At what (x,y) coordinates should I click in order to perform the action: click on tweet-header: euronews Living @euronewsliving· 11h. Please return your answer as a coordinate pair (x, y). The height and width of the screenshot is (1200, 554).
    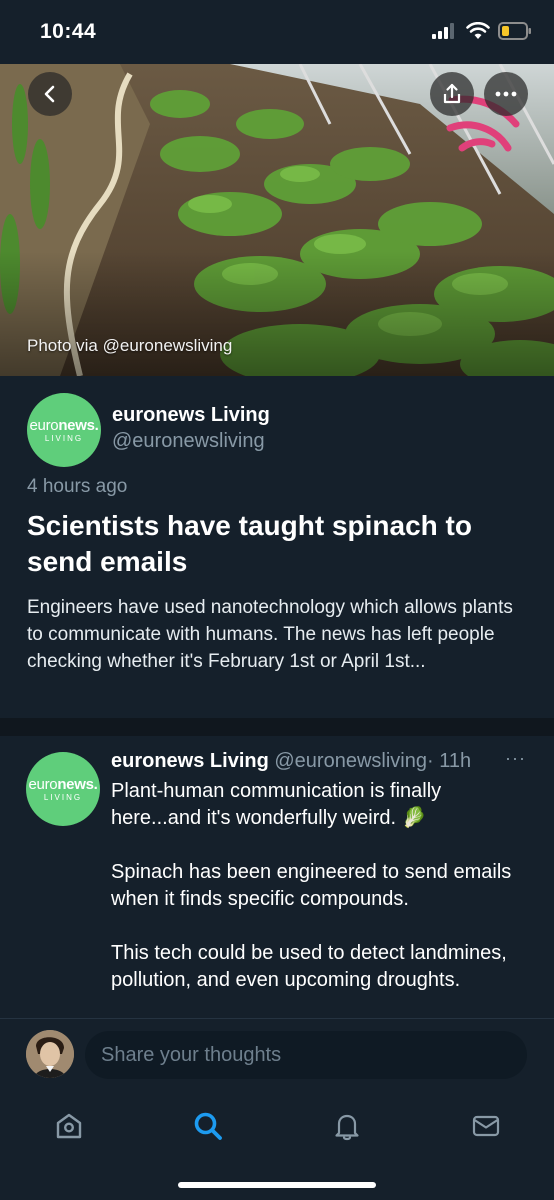
    Looking at the image, I should click on (291, 761).